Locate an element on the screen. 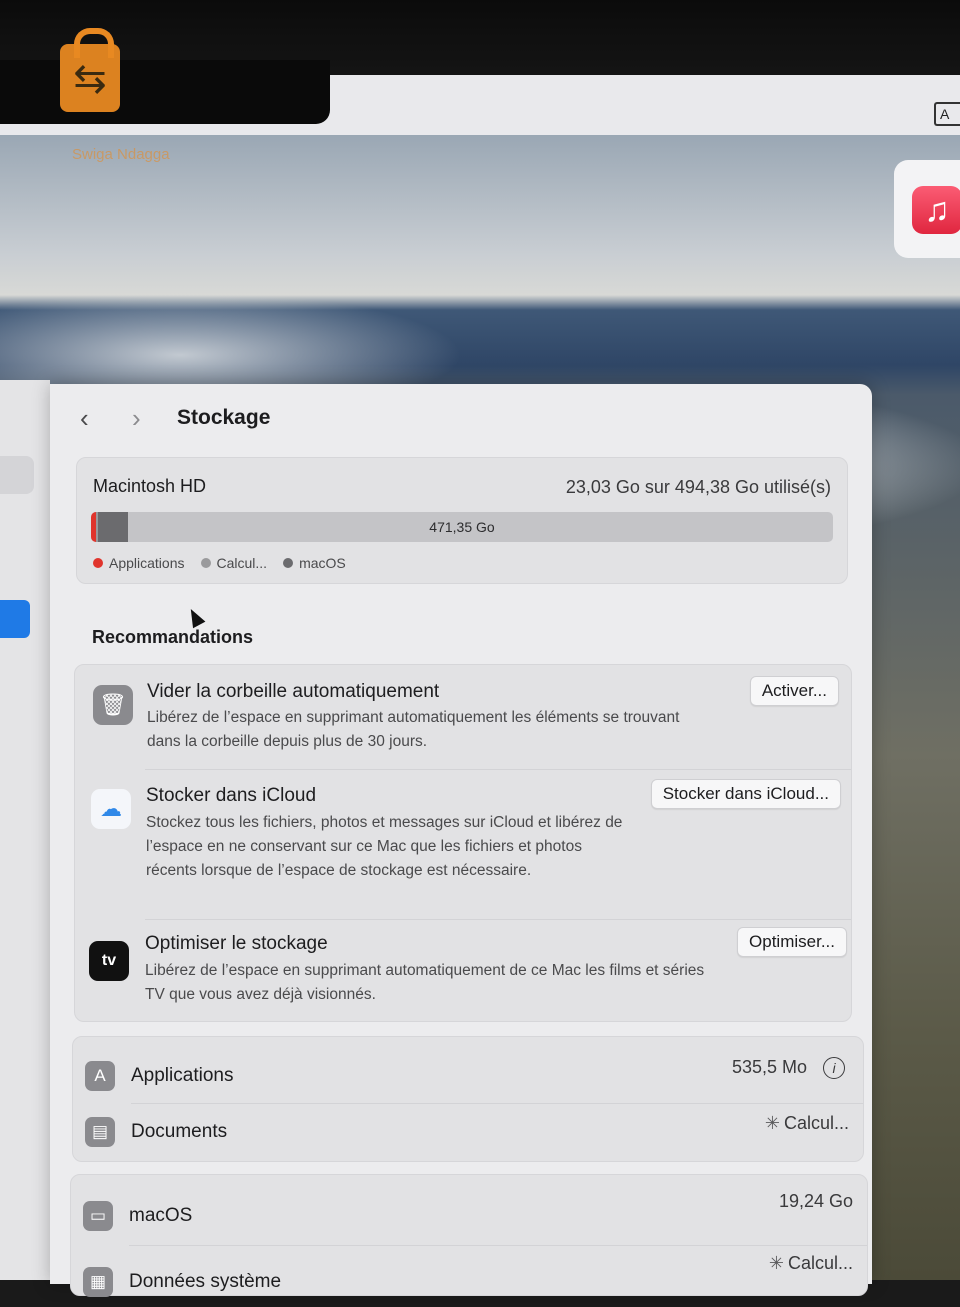 Image resolution: width=960 pixels, height=1307 pixels. watermark-text: Swiga Ndagga is located at coordinates (121, 154).